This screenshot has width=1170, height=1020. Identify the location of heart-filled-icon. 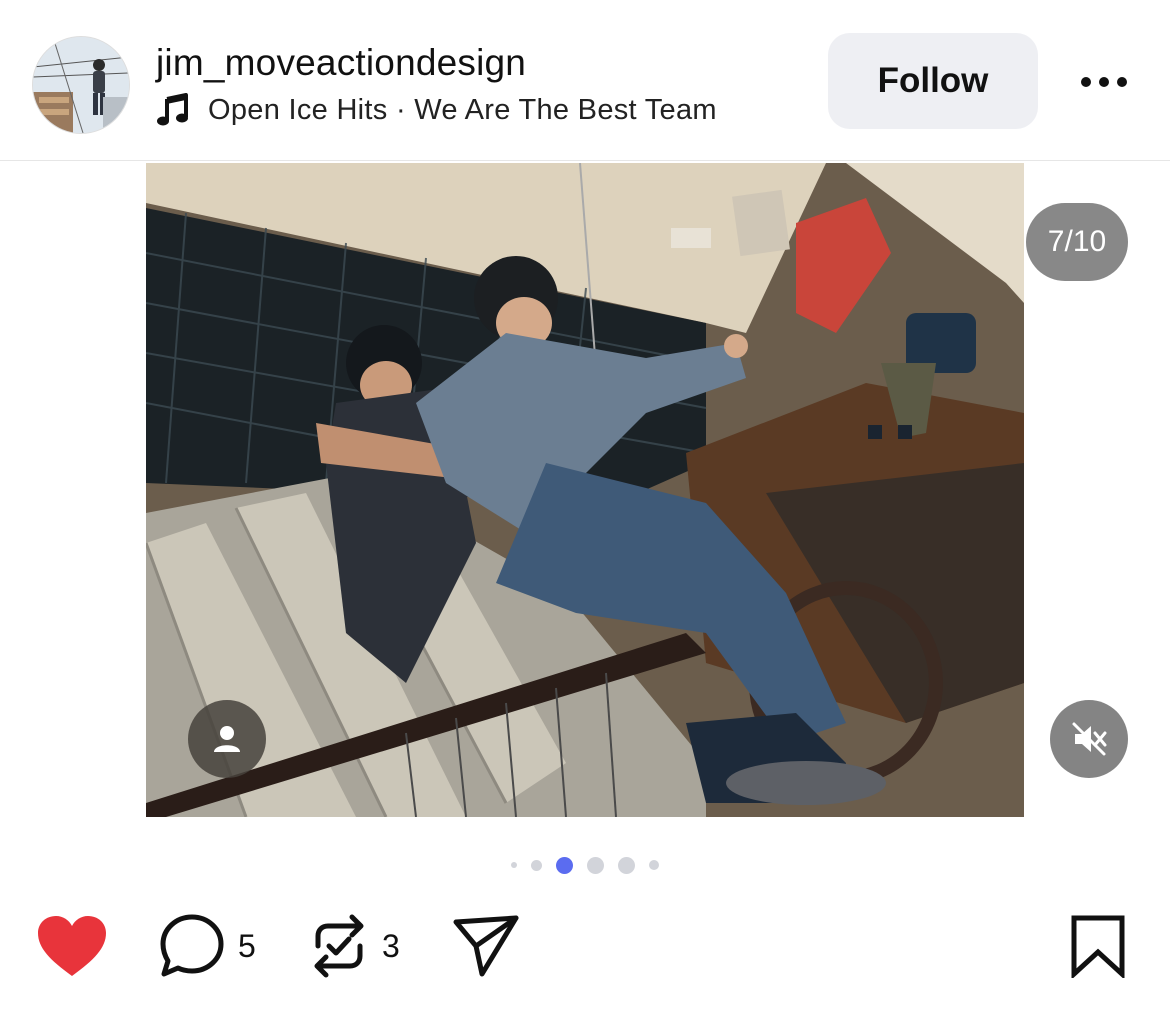
(72, 946).